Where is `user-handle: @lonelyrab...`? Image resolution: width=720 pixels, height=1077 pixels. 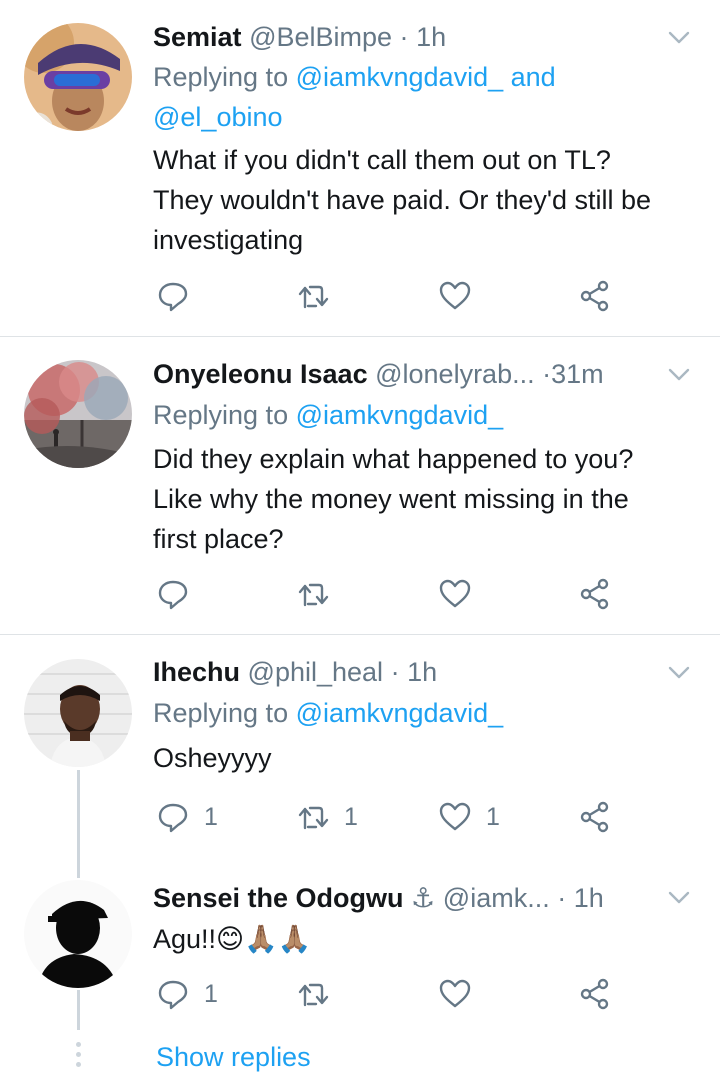 user-handle: @lonelyrab... is located at coordinates (454, 374).